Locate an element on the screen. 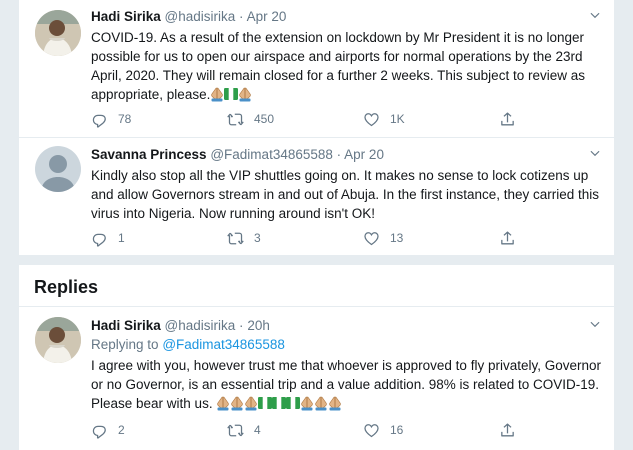 Image resolution: width=633 pixels, height=450 pixels. like-count: 1K is located at coordinates (397, 119).